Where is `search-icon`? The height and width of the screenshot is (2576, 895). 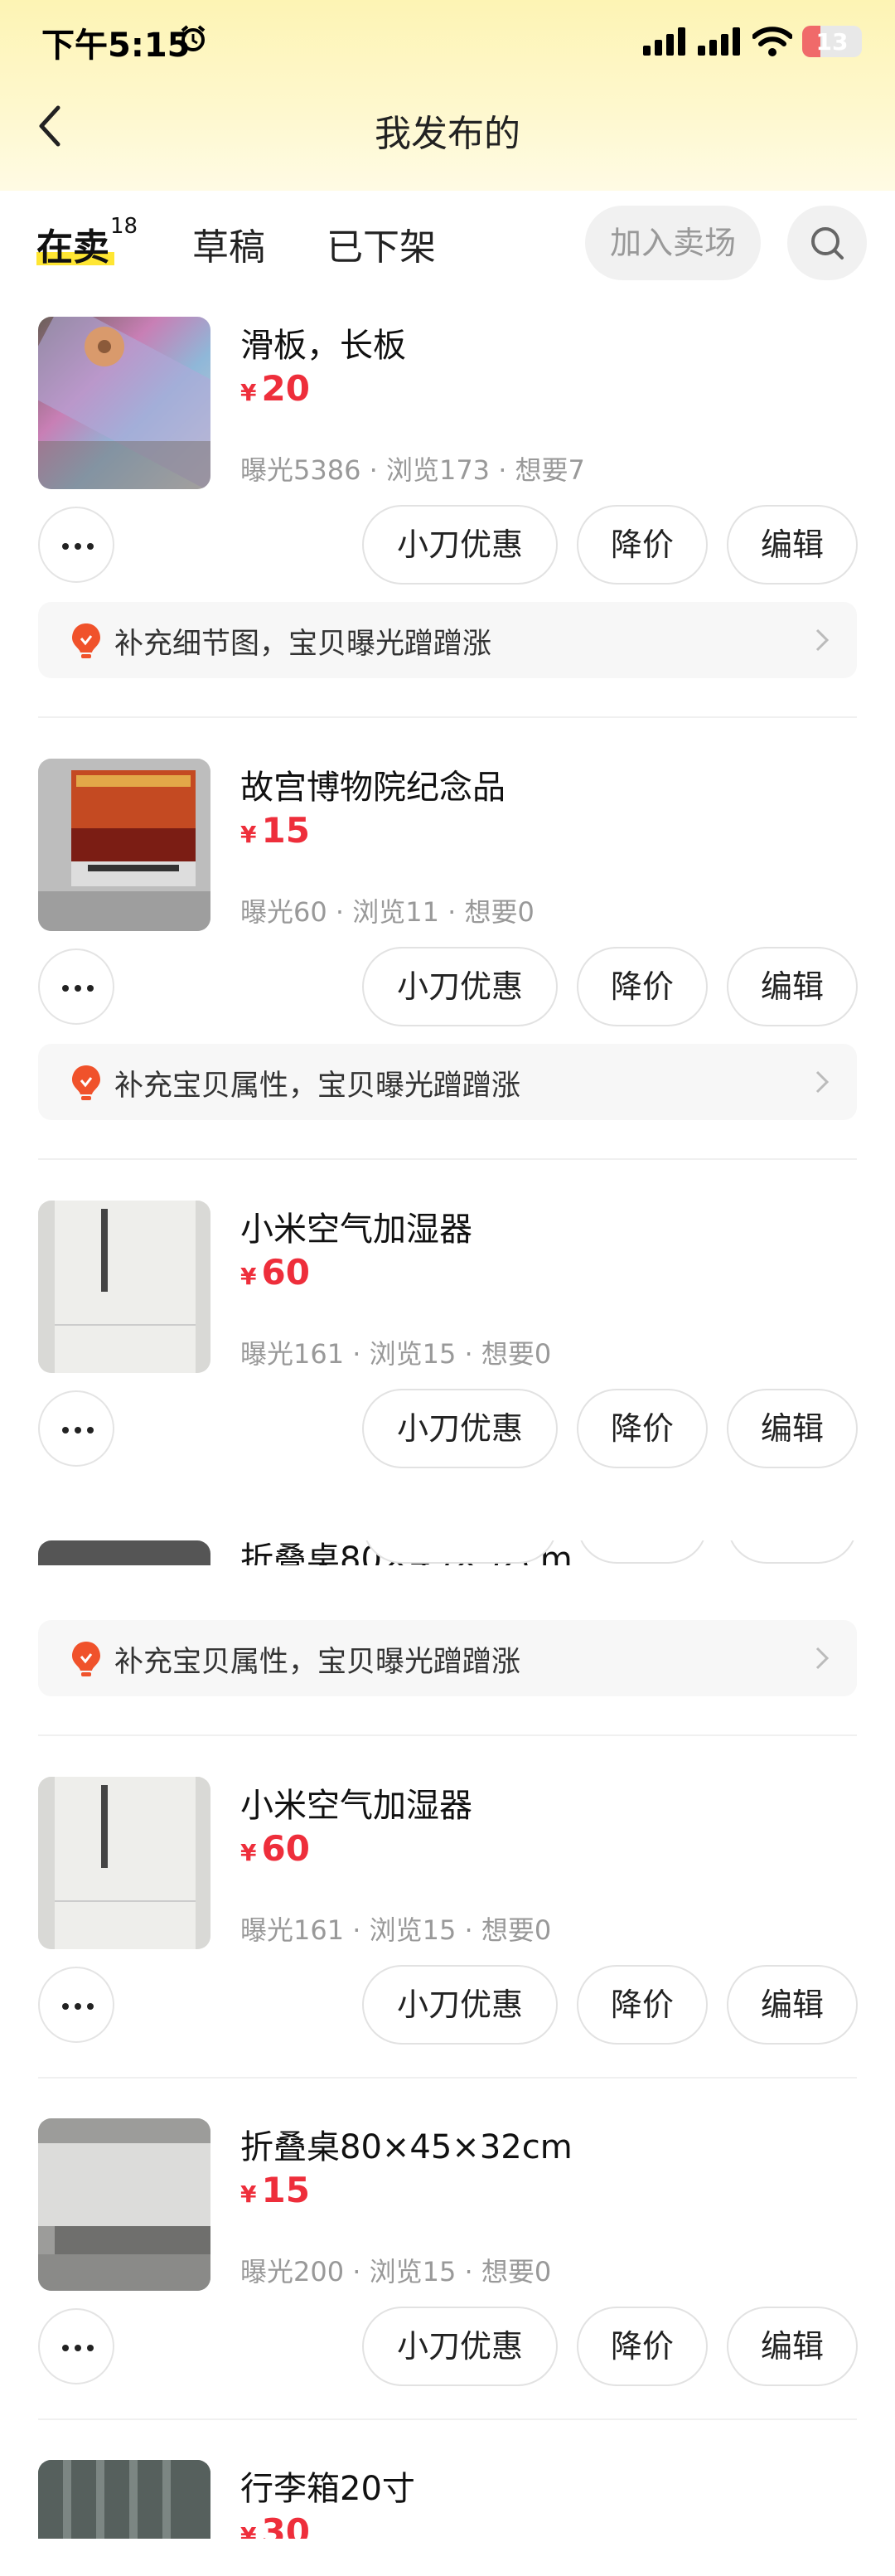
search-icon is located at coordinates (827, 243).